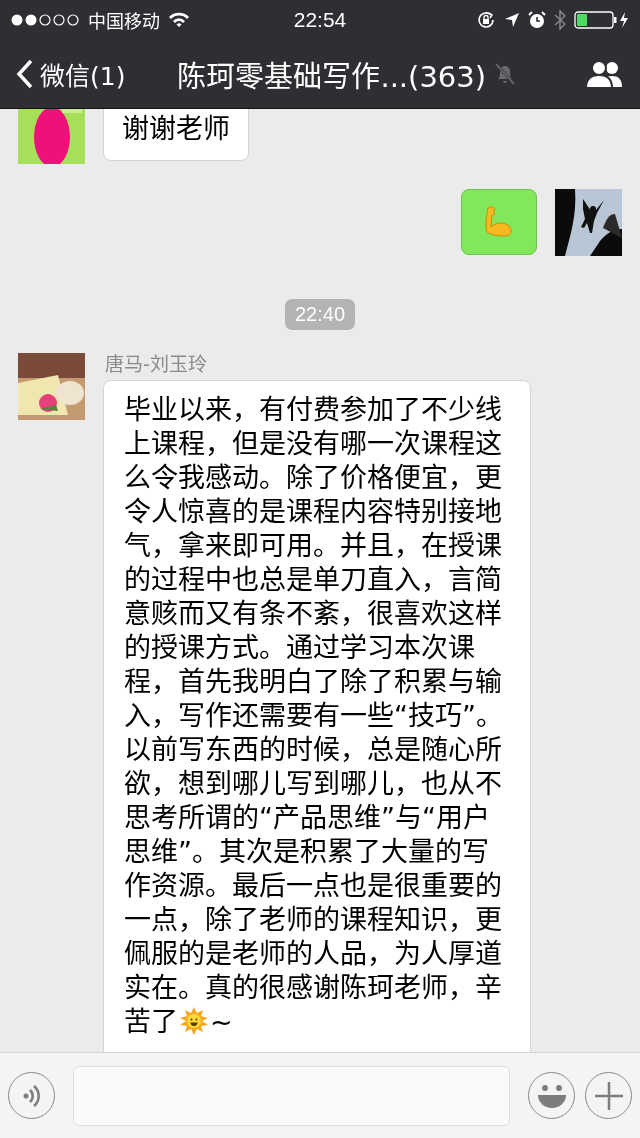 The width and height of the screenshot is (640, 1138). I want to click on battery-icon, so click(602, 20).